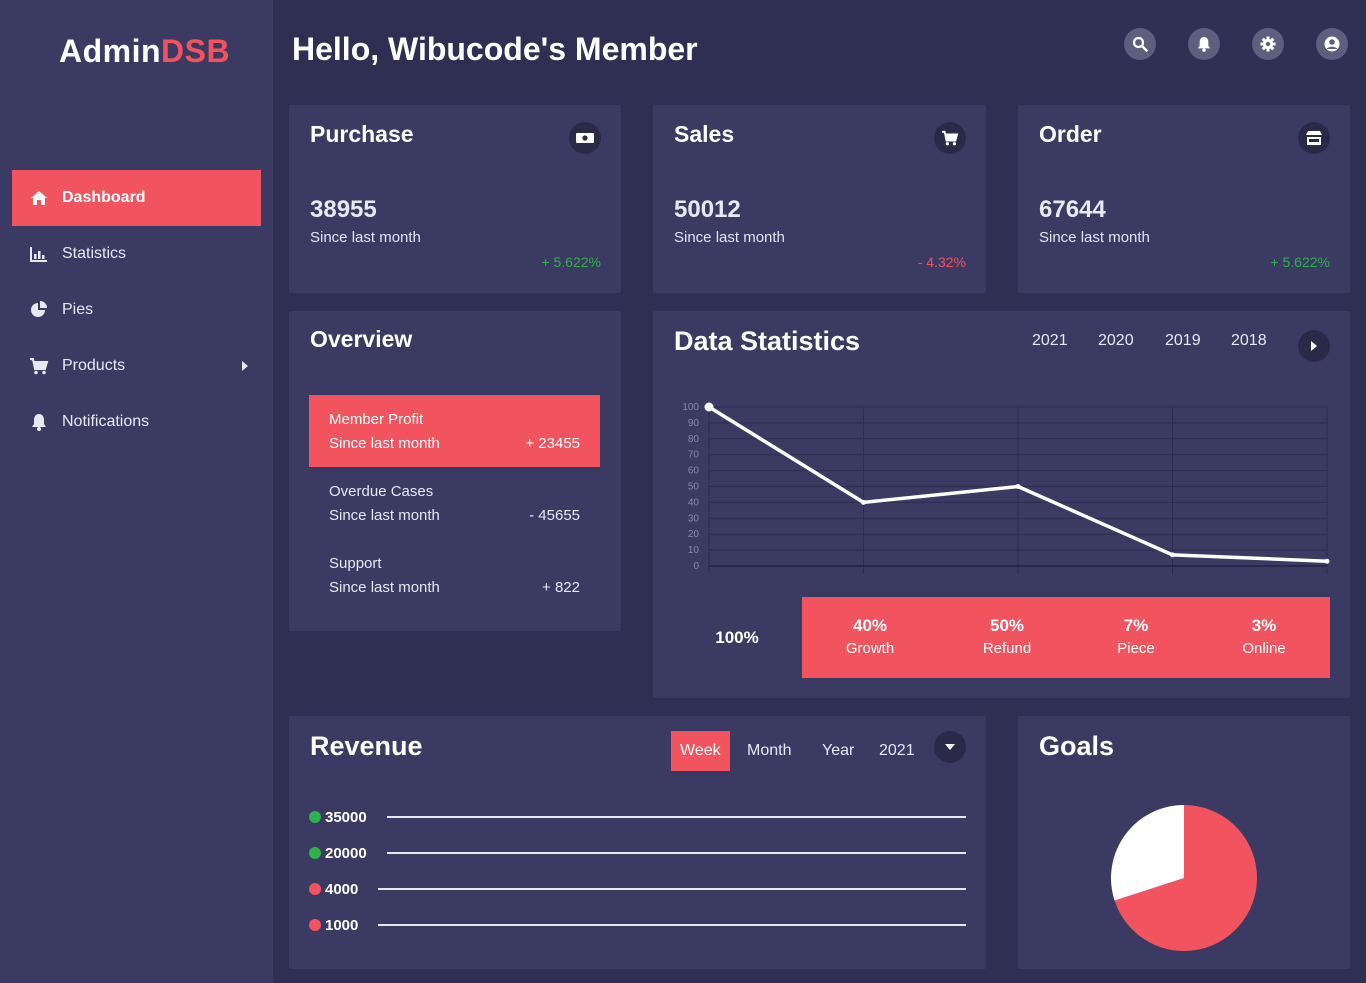 The image size is (1366, 983). I want to click on card-title: Order, so click(1070, 134).